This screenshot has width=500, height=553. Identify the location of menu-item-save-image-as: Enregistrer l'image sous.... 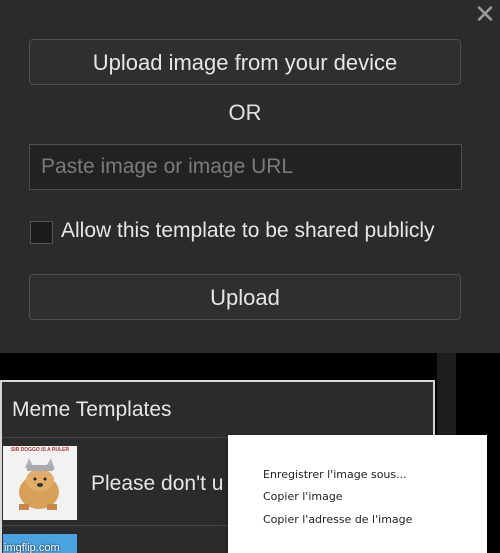
(335, 474).